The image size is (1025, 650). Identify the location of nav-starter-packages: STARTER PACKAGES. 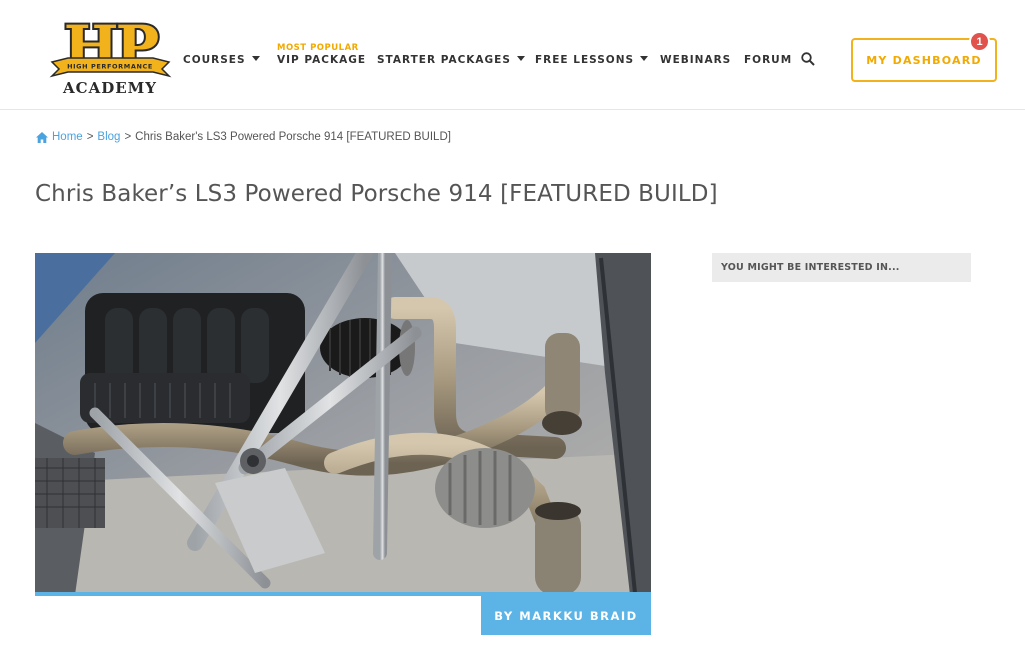
(451, 60).